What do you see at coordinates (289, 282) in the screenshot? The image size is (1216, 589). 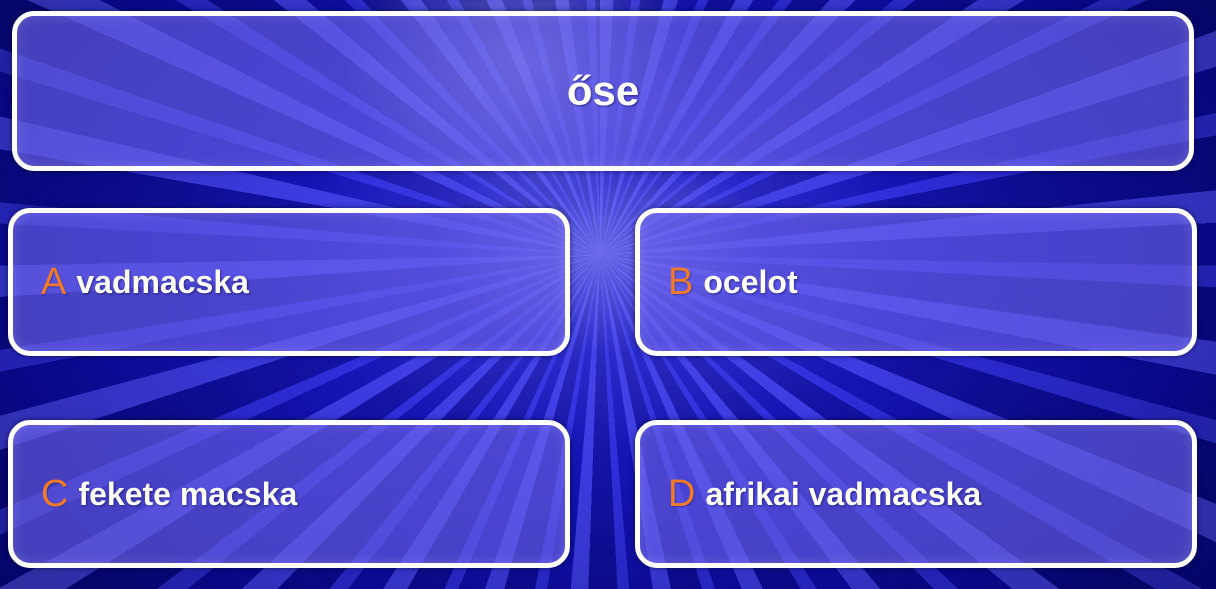 I see `answer-option-a: A vadmacska` at bounding box center [289, 282].